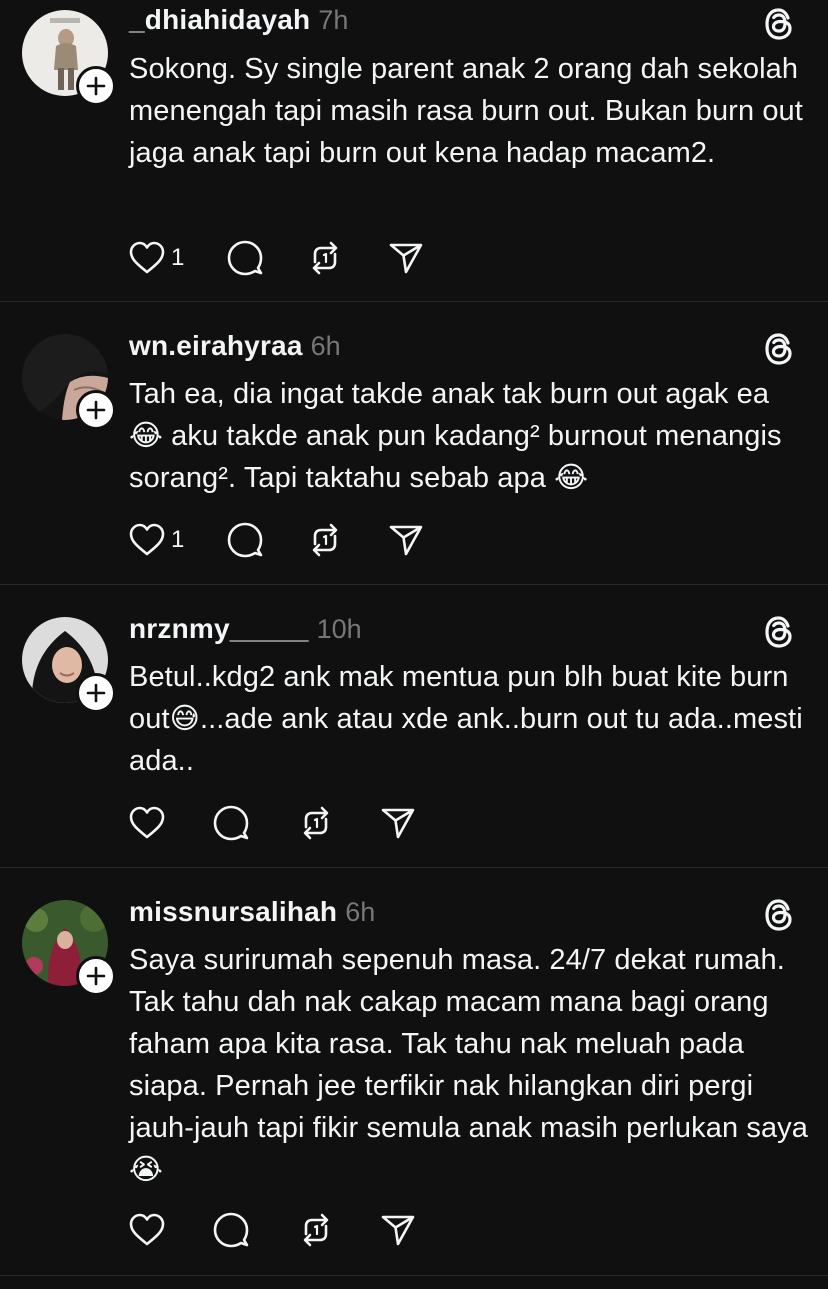 Image resolution: width=828 pixels, height=1289 pixels. Describe the element at coordinates (333, 20) in the screenshot. I see `timestamp: 7h` at that location.